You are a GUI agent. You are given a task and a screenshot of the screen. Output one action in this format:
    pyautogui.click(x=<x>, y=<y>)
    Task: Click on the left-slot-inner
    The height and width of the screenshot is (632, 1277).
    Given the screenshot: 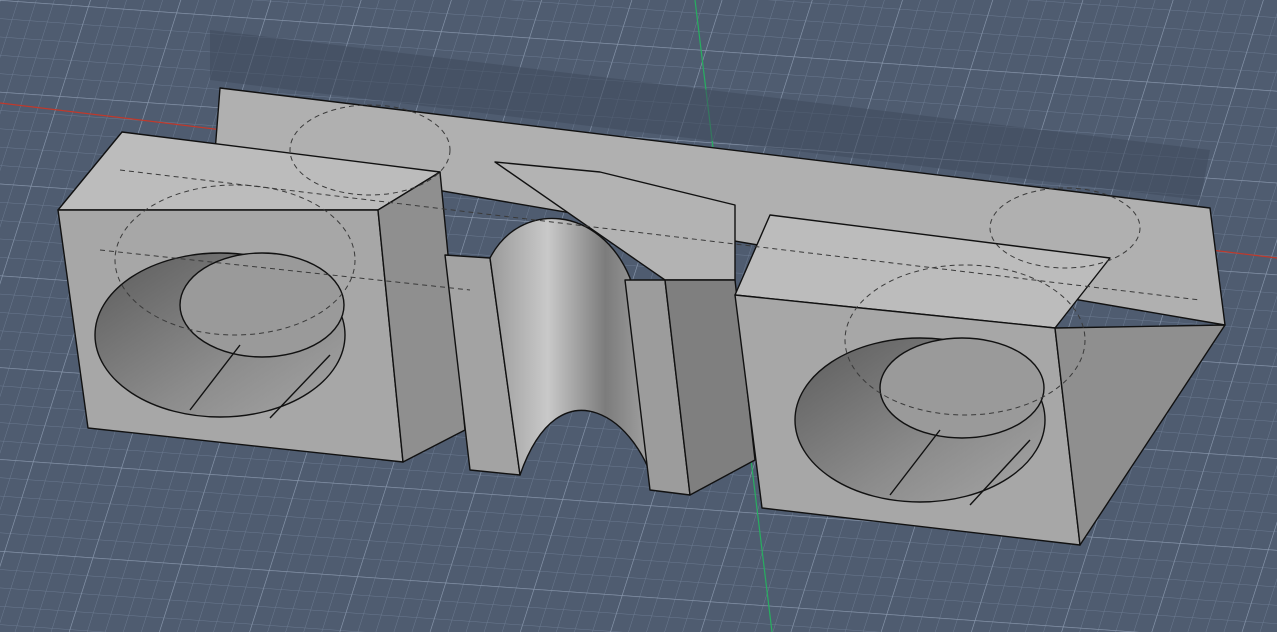 What is the action you would take?
    pyautogui.click(x=262, y=305)
    